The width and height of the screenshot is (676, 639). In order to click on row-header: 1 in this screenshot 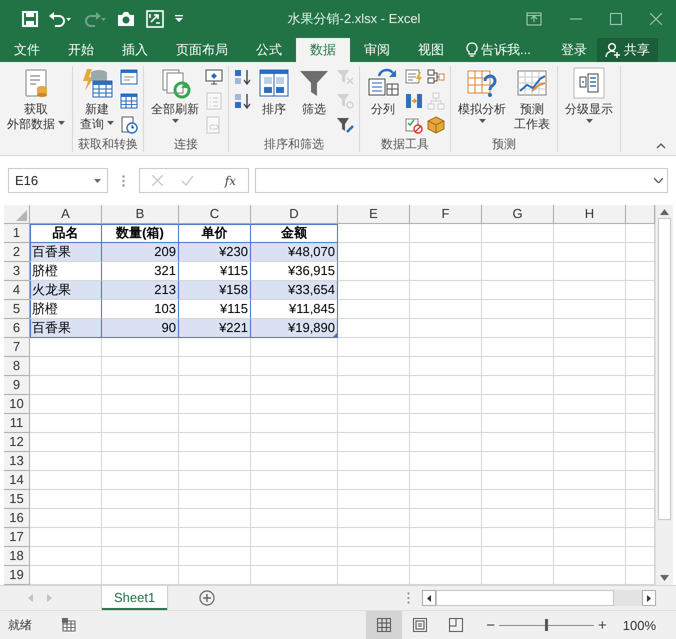, I will do `click(17, 233)`.